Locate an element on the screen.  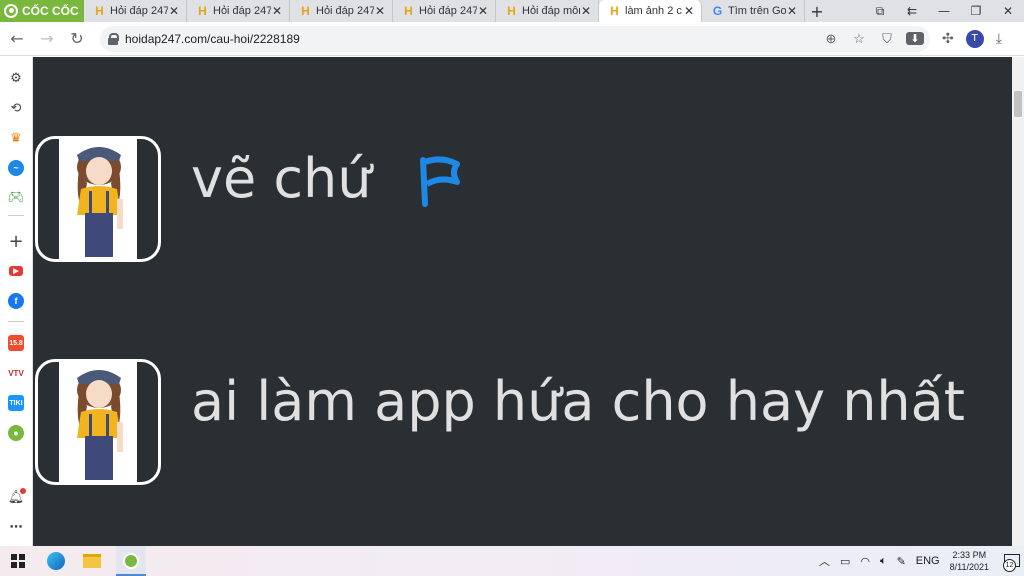
windows-taskbar: ︿ ▭ ◠ 🔈︎ ✎ ENG 2:33 PM 8/11/2021 12 is located at coordinates (512, 561).